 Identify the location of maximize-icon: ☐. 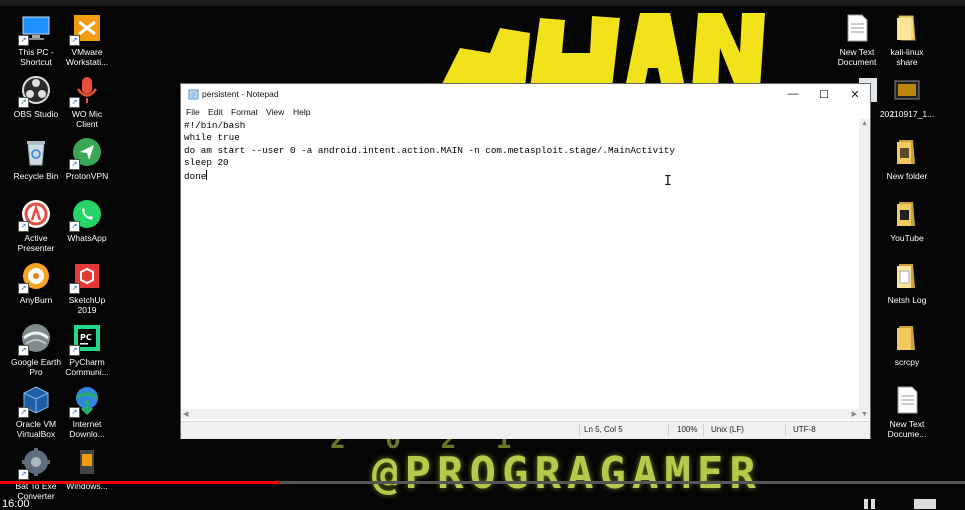
(824, 95).